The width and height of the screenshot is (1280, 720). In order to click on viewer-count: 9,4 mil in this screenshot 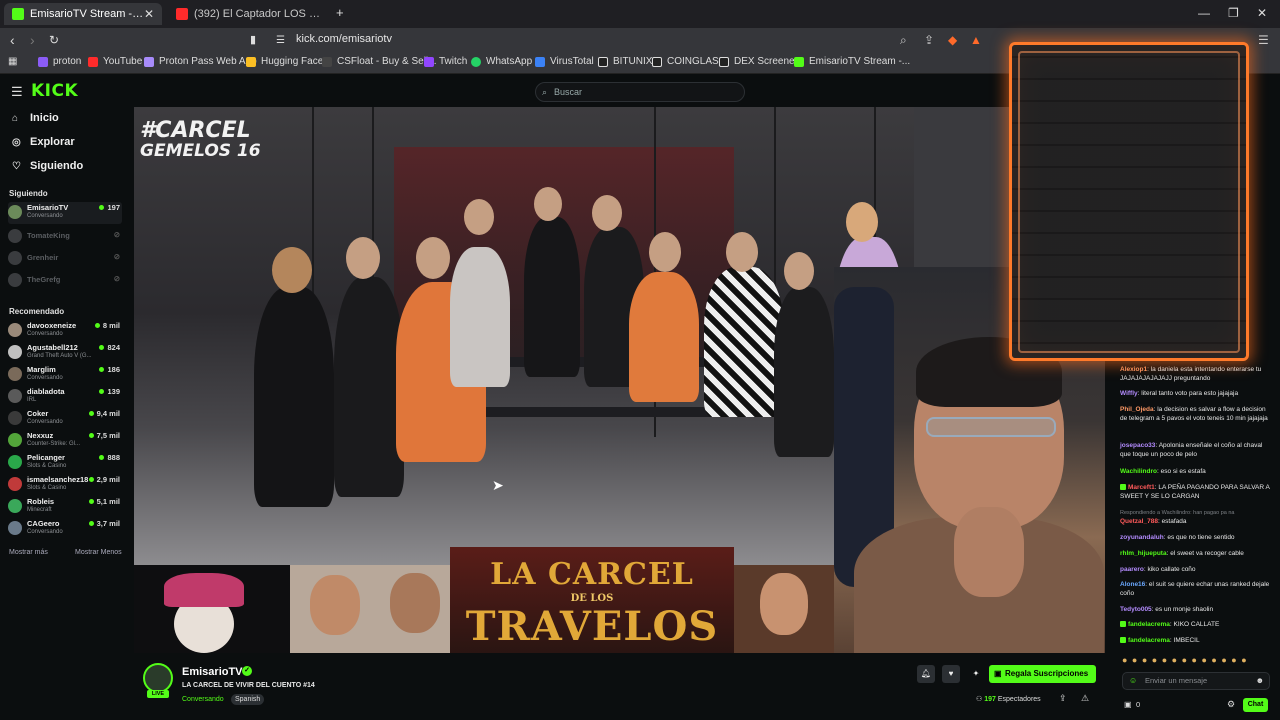, I will do `click(104, 413)`.